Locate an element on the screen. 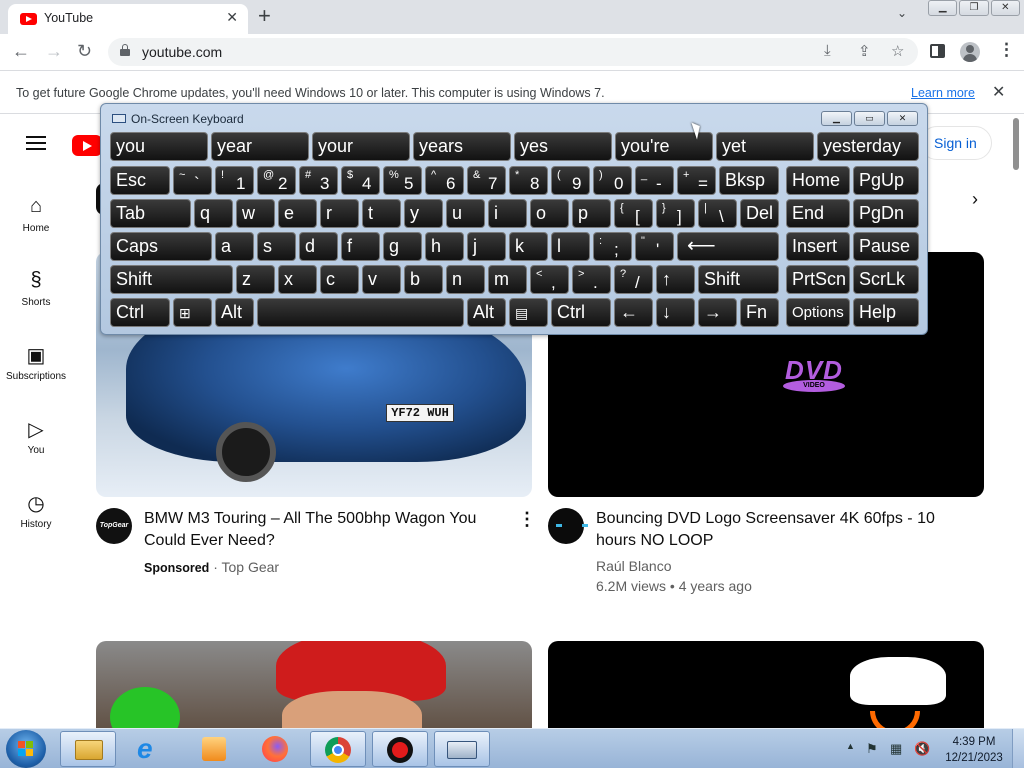 This screenshot has height=768, width=1024. start-button is located at coordinates (26, 749).